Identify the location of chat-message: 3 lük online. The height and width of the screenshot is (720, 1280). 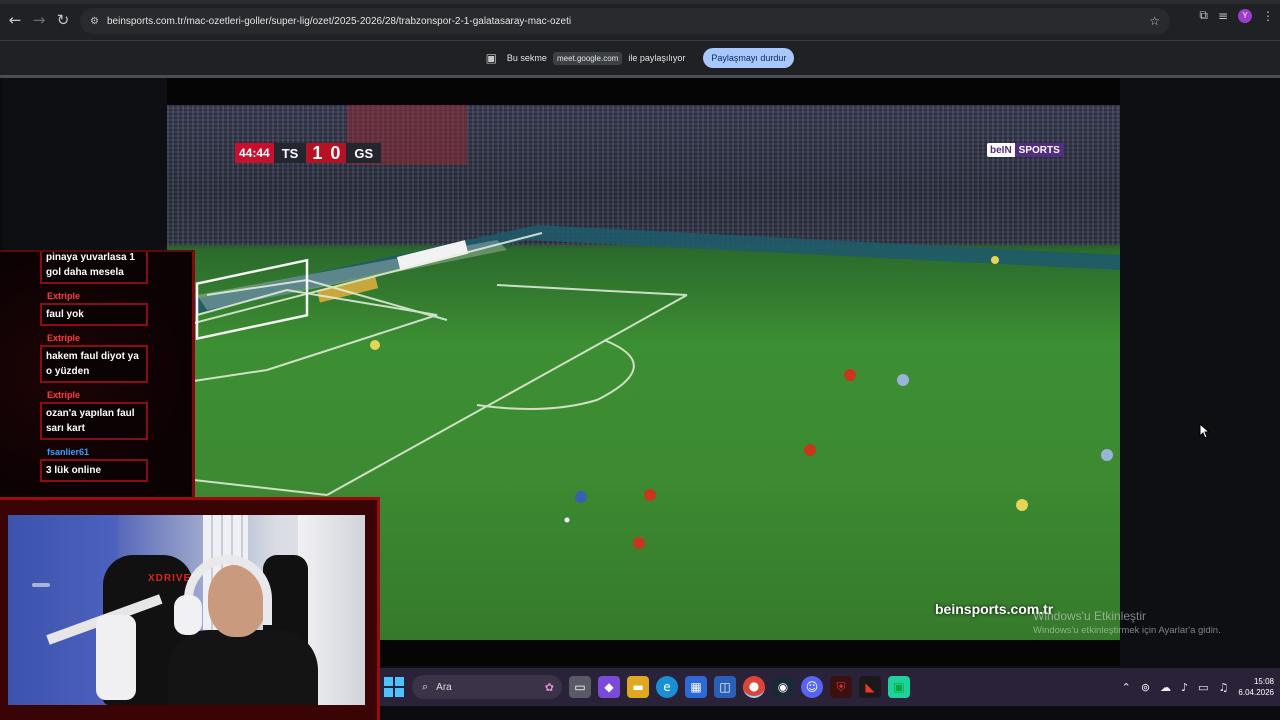
(94, 470).